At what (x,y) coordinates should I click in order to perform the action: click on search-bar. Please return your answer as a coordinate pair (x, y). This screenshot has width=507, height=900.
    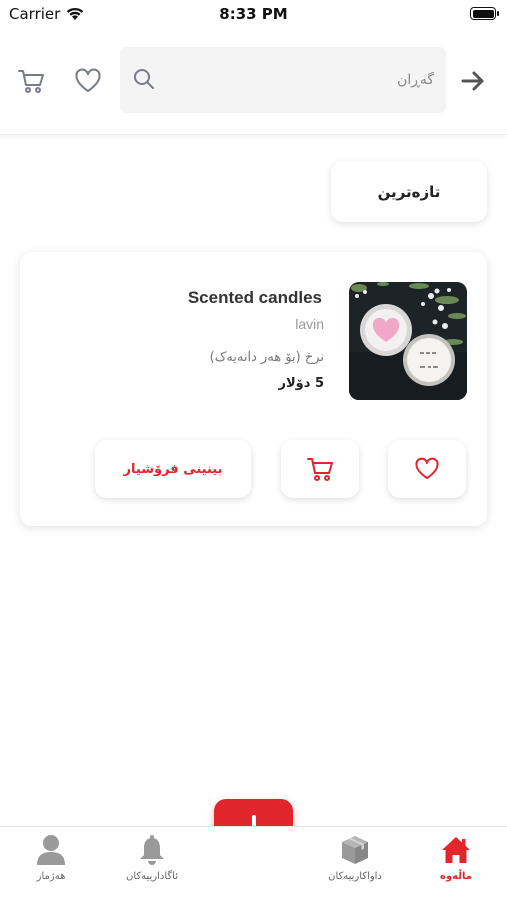
    Looking at the image, I should click on (283, 80).